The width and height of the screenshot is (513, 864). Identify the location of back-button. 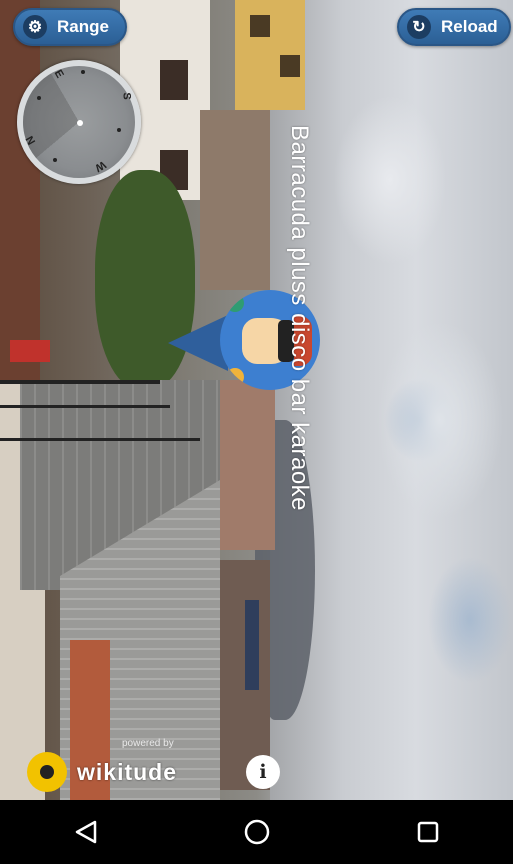
(86, 832).